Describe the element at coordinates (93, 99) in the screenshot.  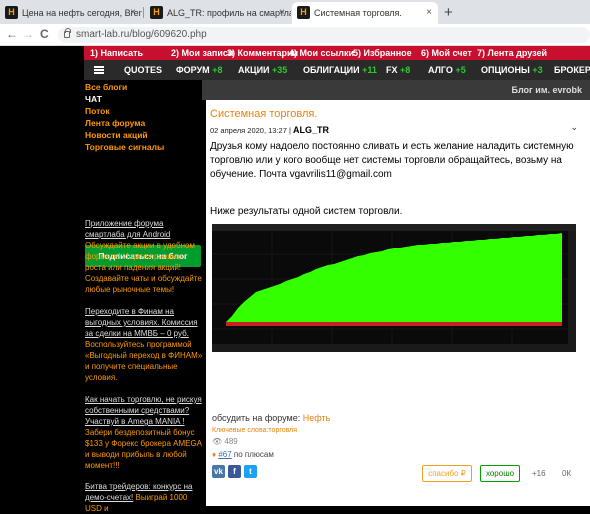
I see `sidebar-chat: ЧАТ` at that location.